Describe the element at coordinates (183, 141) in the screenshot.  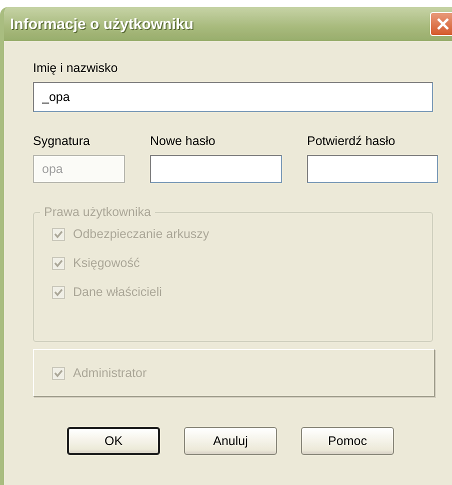
I see `field-label: Nowe hasło` at that location.